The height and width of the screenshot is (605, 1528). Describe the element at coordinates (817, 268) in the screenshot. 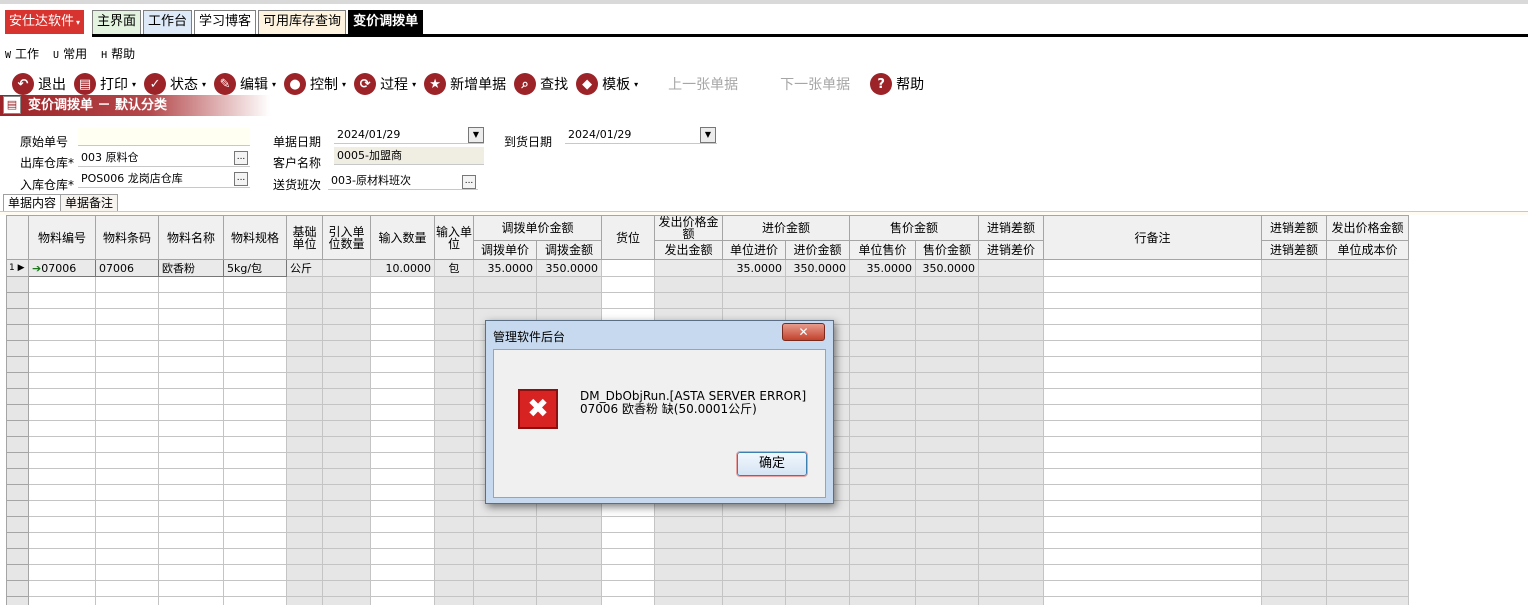

I see `cell-purchase-amount: 350.0000` at that location.